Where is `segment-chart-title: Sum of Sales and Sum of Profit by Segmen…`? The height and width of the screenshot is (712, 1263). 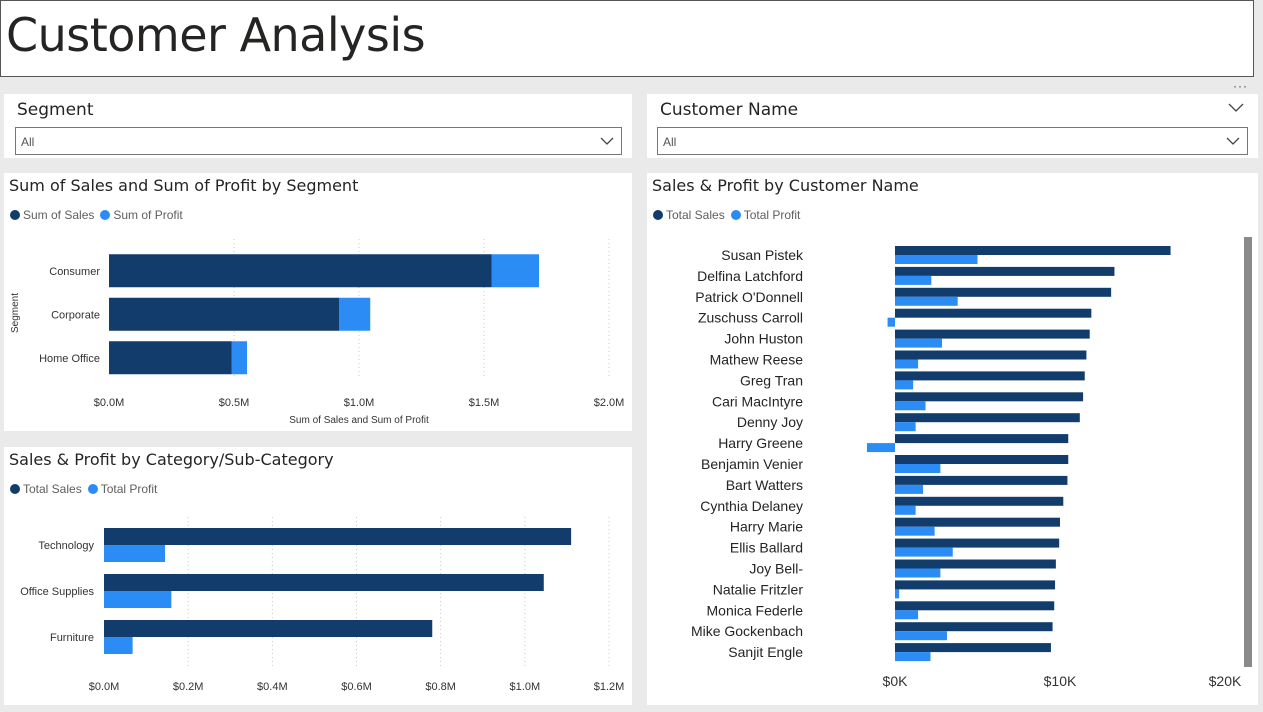
segment-chart-title: Sum of Sales and Sum of Profit by Segmen… is located at coordinates (184, 185).